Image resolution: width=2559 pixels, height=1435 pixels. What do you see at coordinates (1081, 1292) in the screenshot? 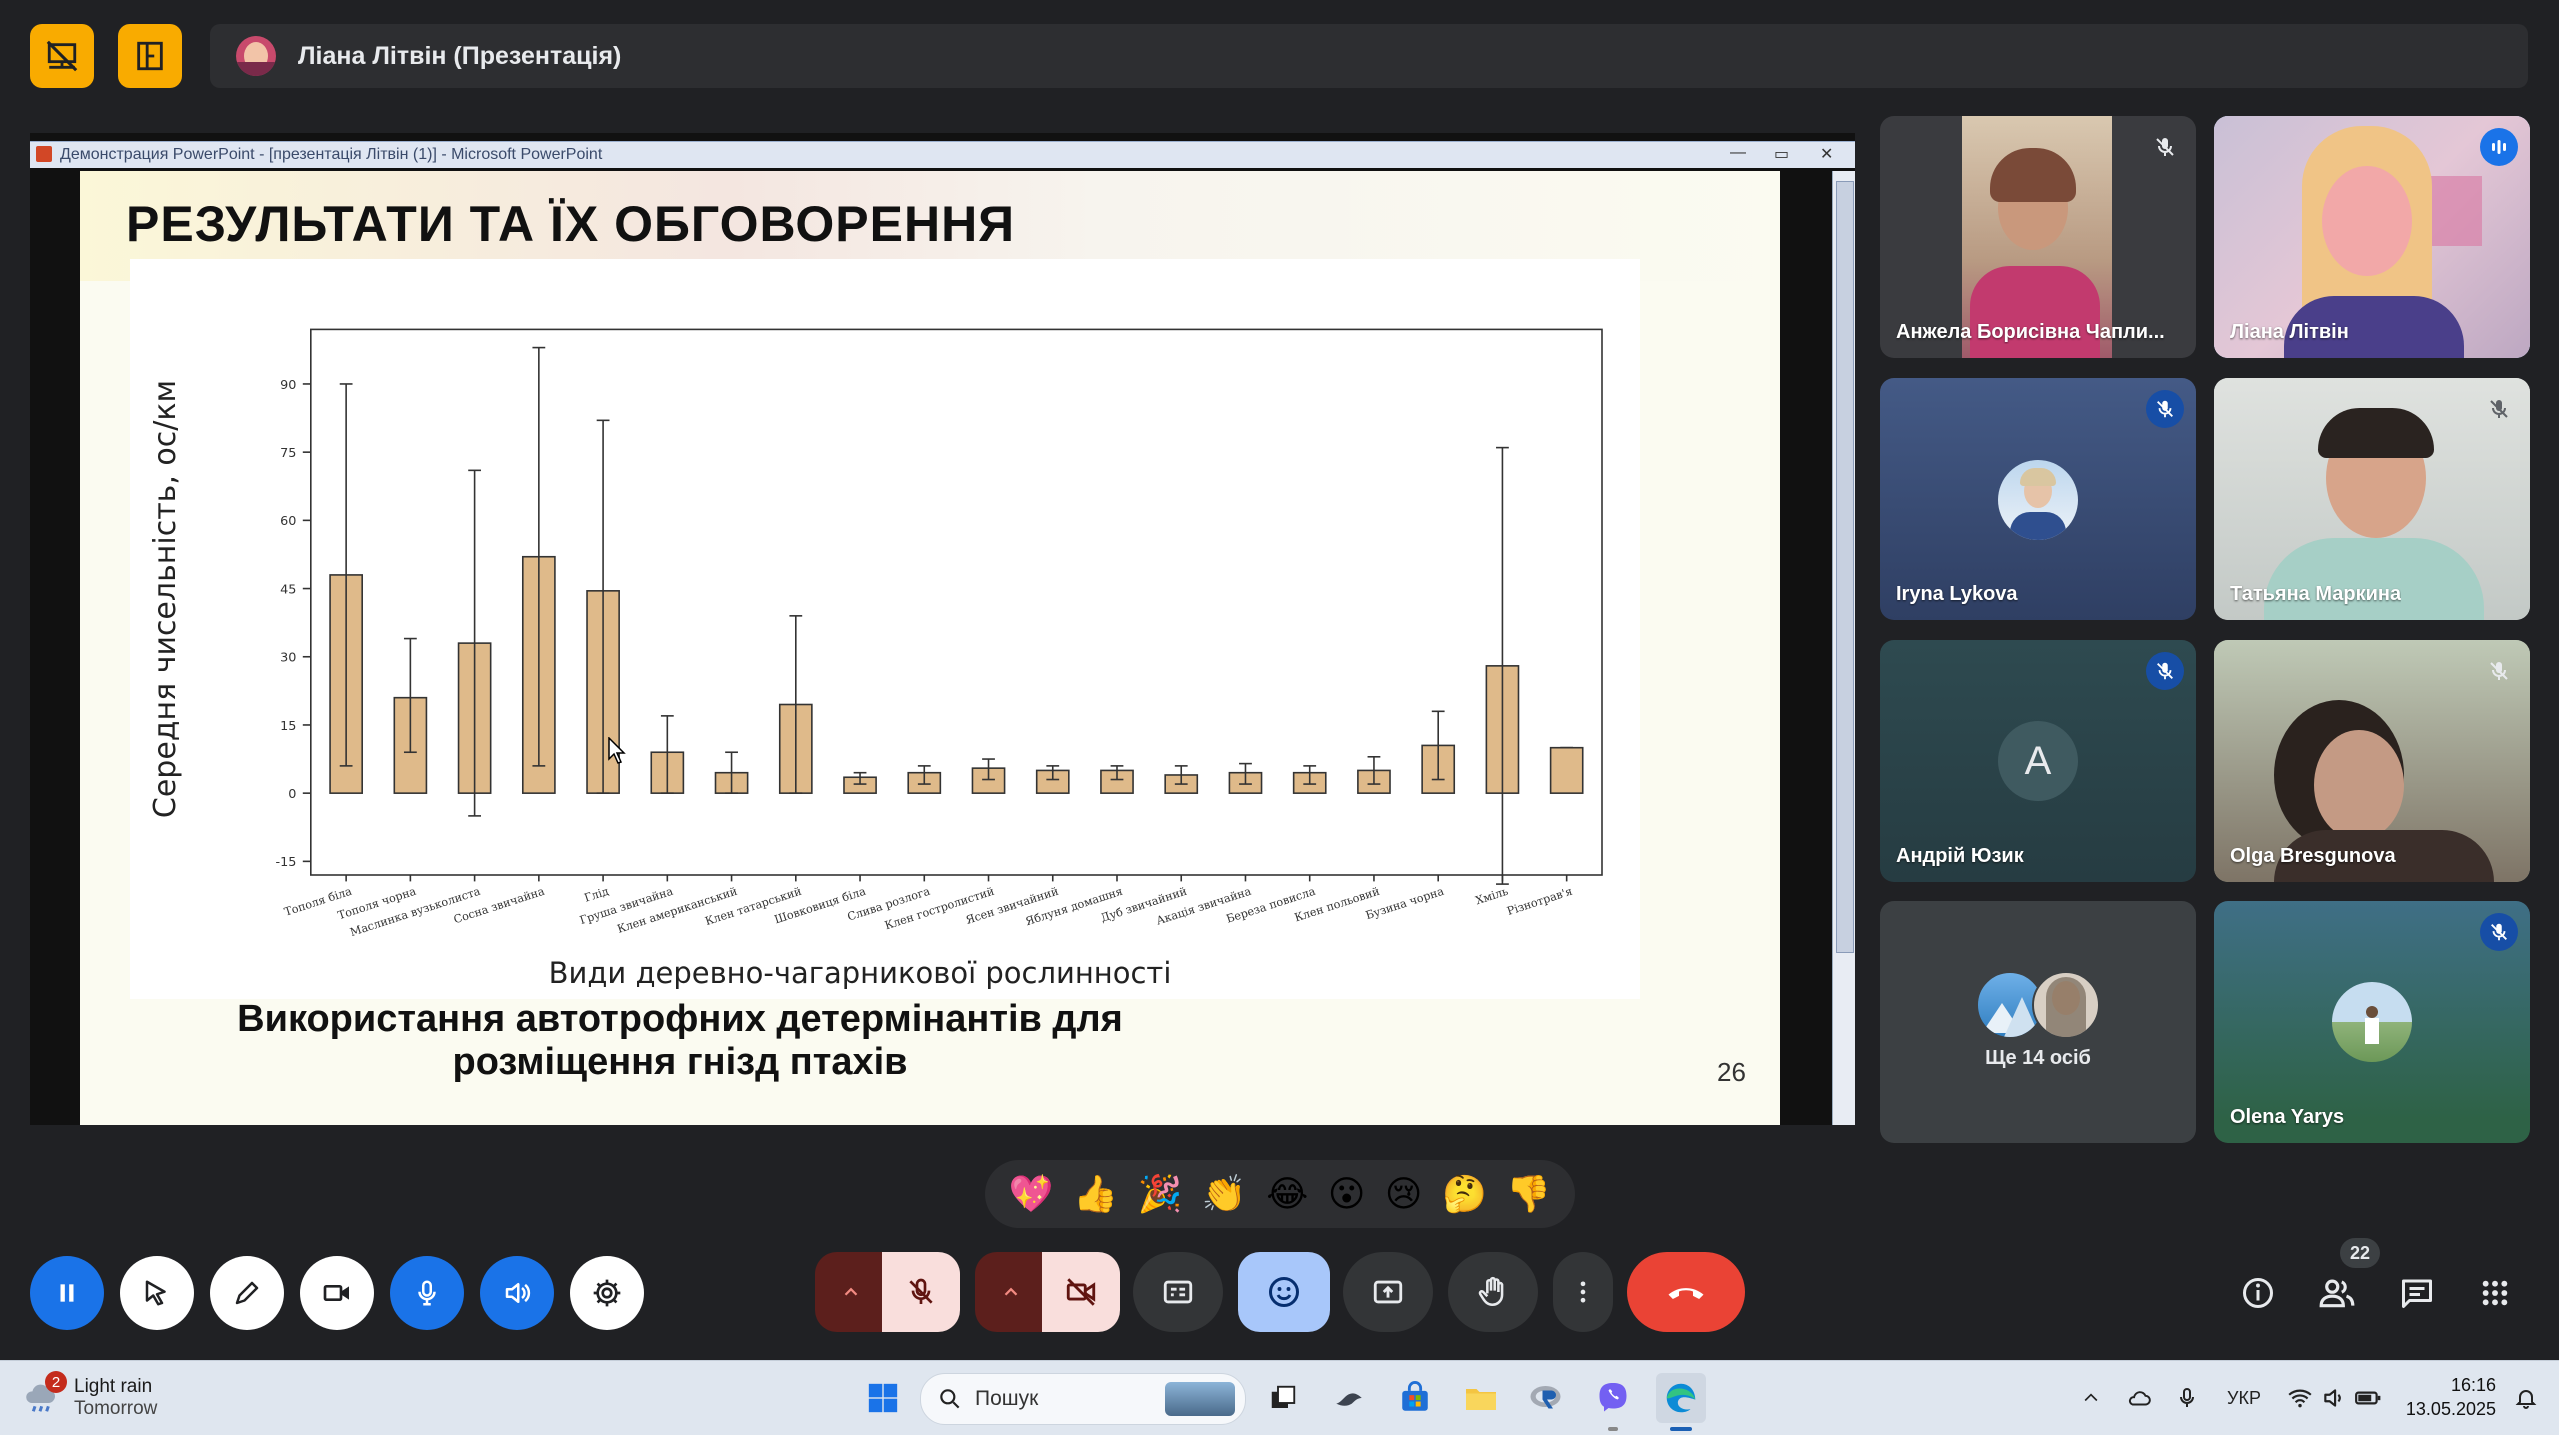
I see `toggle-camera-button` at bounding box center [1081, 1292].